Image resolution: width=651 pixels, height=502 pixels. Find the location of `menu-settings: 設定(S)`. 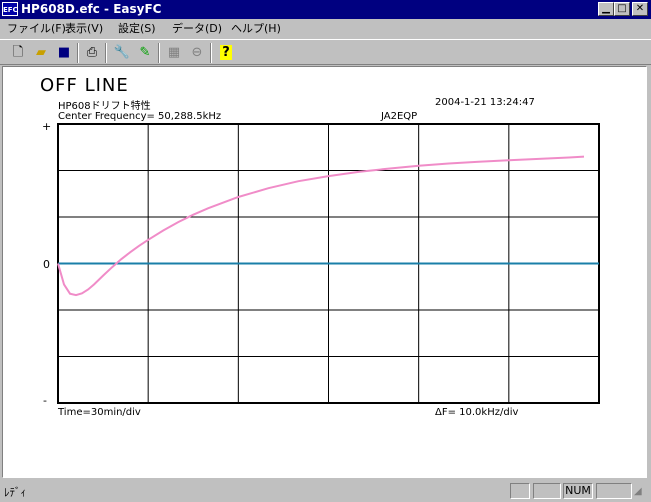

menu-settings: 設定(S) is located at coordinates (137, 28).